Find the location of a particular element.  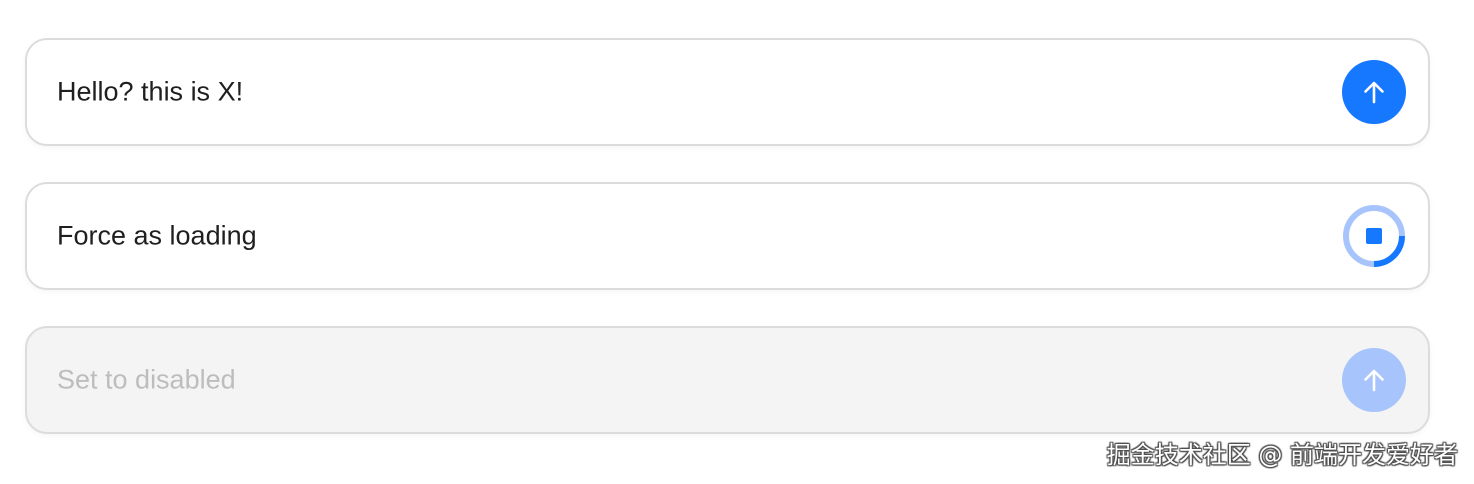

stop-loading-button is located at coordinates (1374, 236).